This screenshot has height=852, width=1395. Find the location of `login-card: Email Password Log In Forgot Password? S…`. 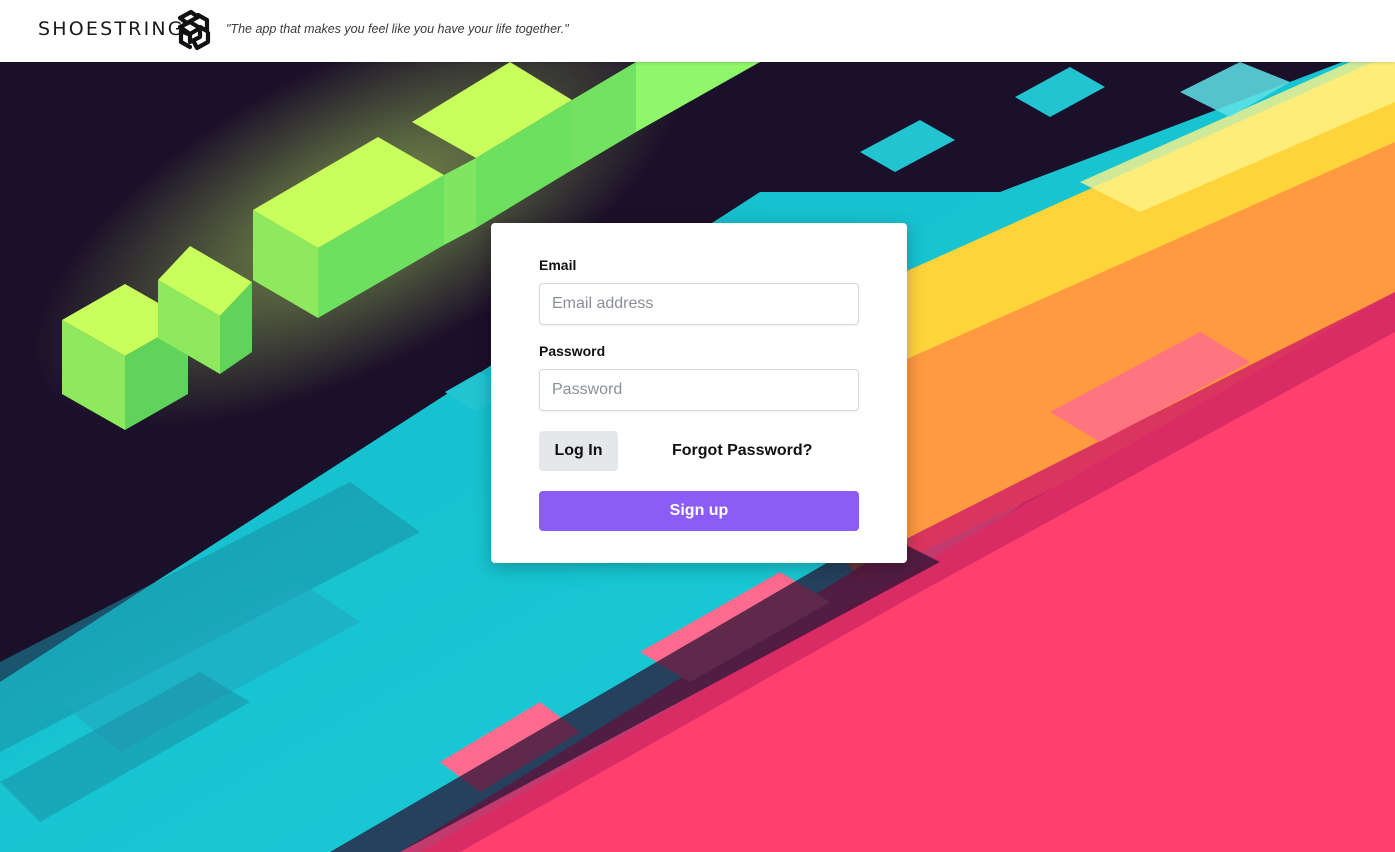

login-card: Email Password Log In Forgot Password? S… is located at coordinates (699, 393).